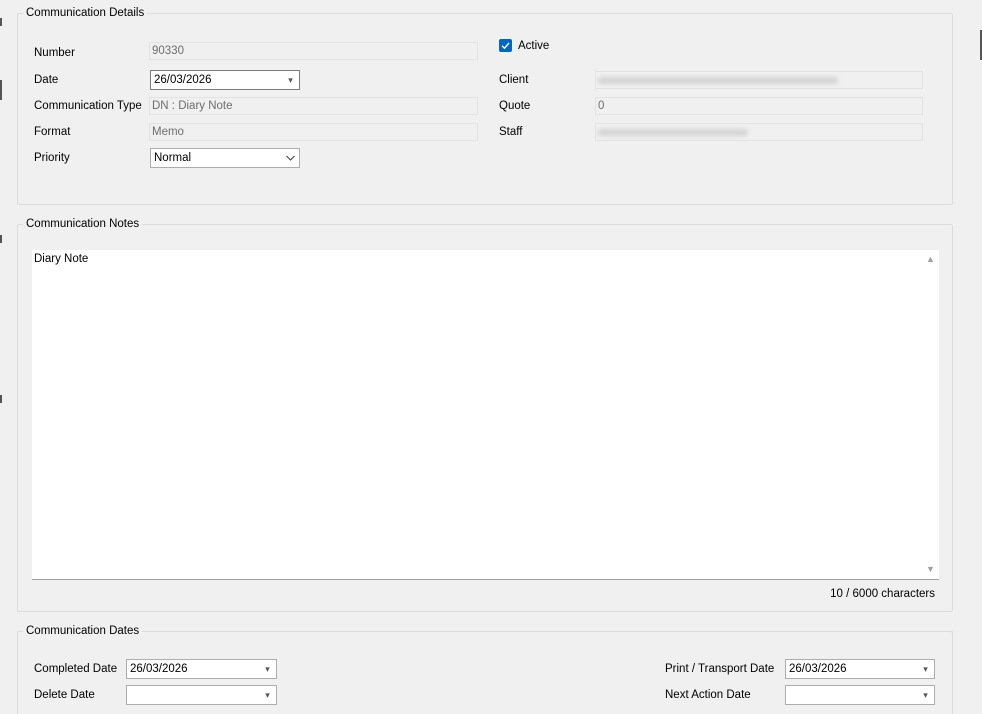 The width and height of the screenshot is (982, 714). Describe the element at coordinates (201, 695) in the screenshot. I see `delete-date-picker: ▾` at that location.